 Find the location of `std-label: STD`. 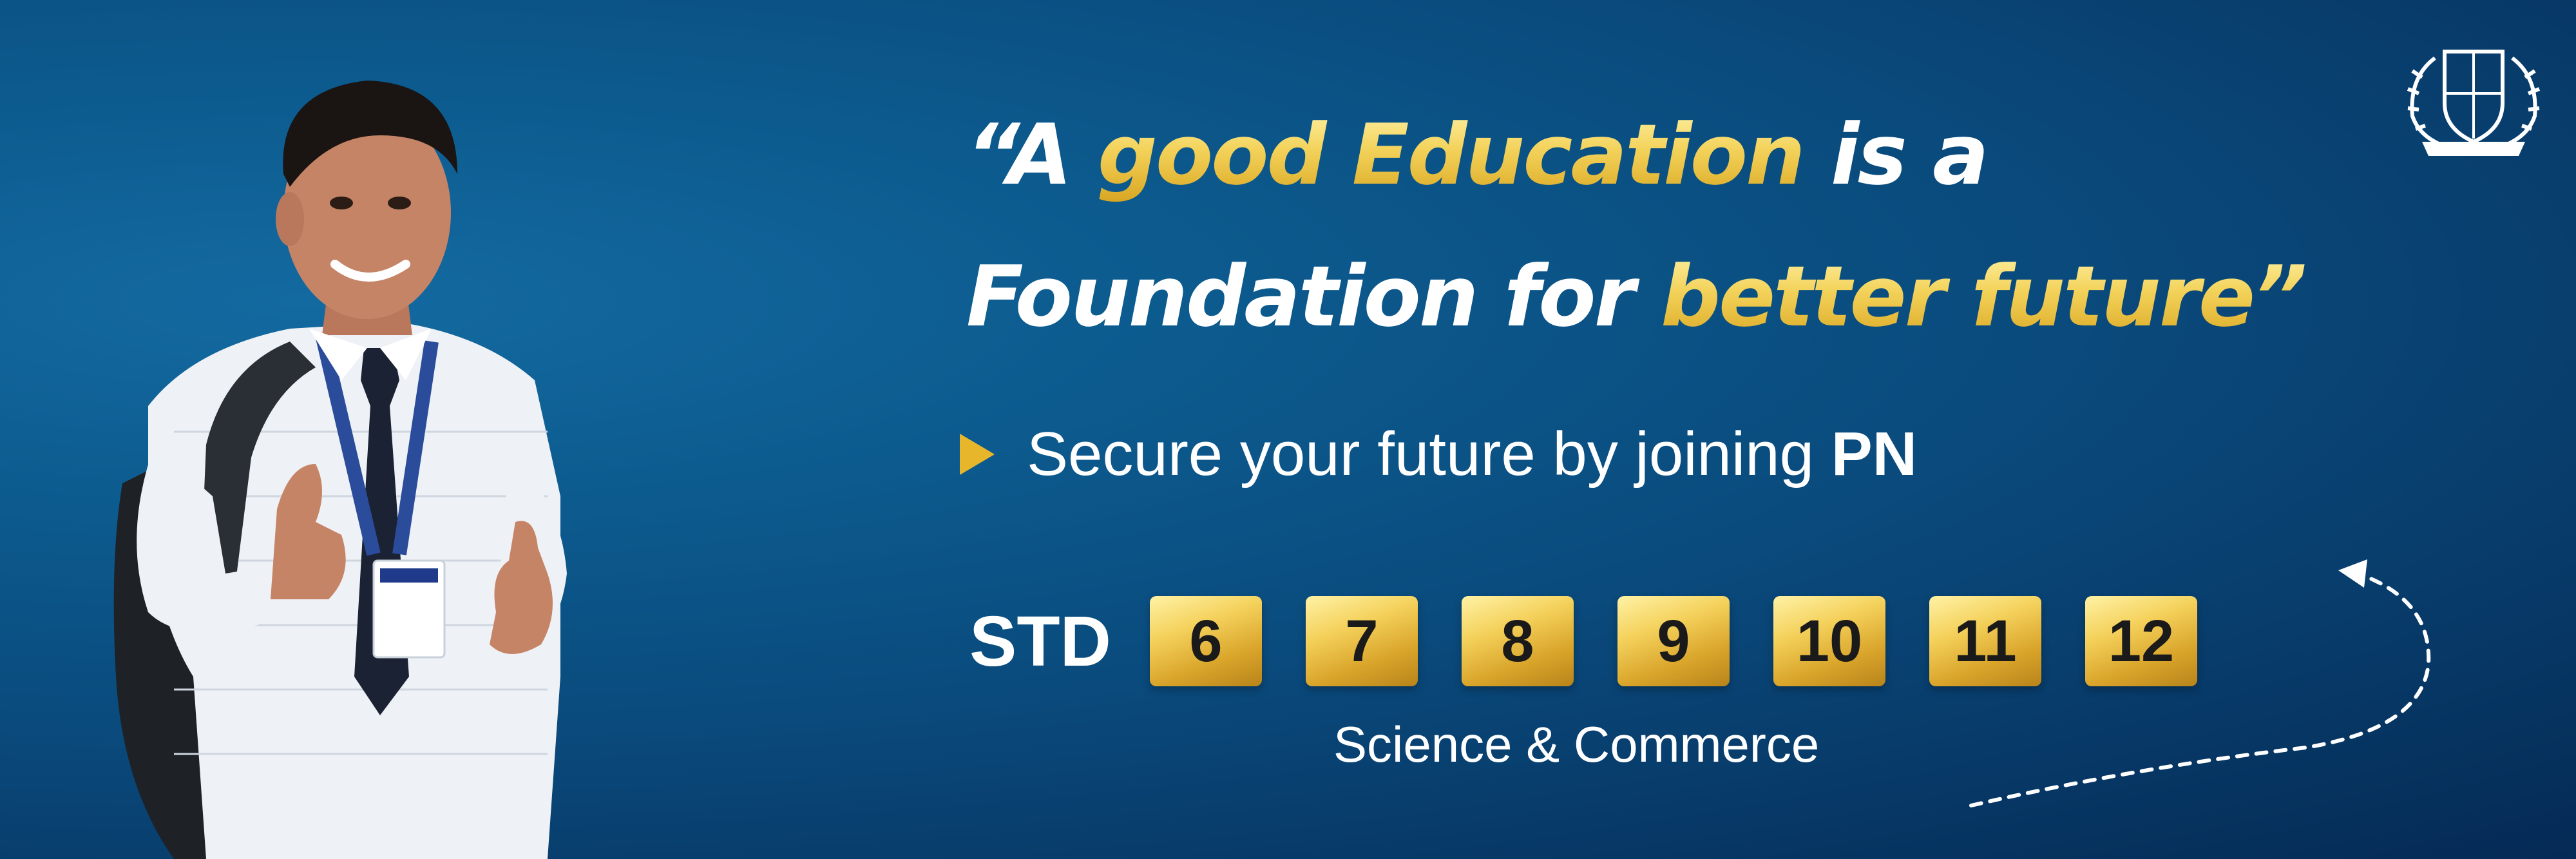

std-label: STD is located at coordinates (1040, 641).